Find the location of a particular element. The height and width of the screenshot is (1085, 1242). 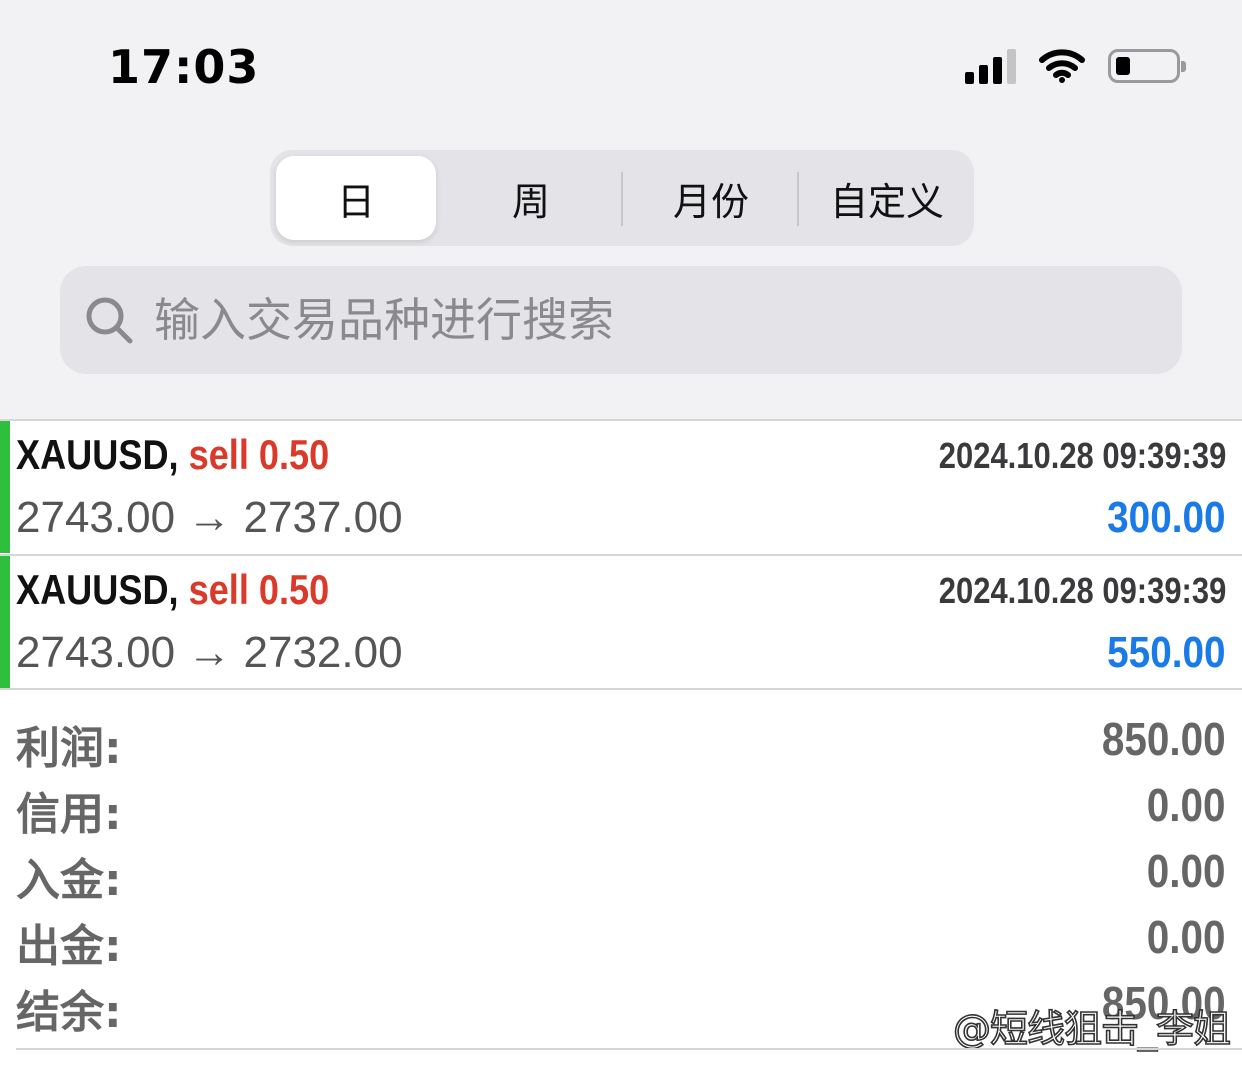

tab-week: 周 is located at coordinates (531, 198).